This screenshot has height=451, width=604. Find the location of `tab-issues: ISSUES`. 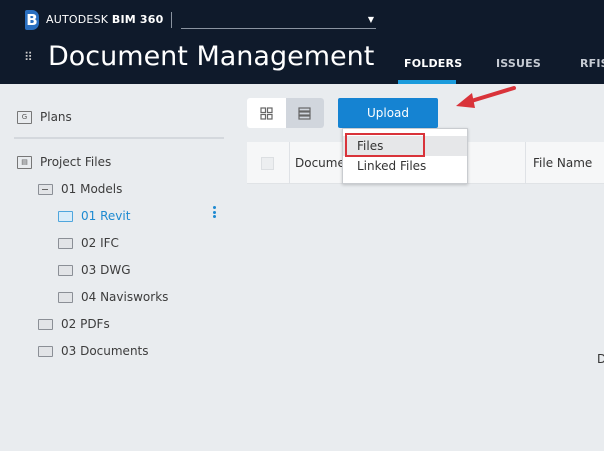

tab-issues: ISSUES is located at coordinates (518, 63).